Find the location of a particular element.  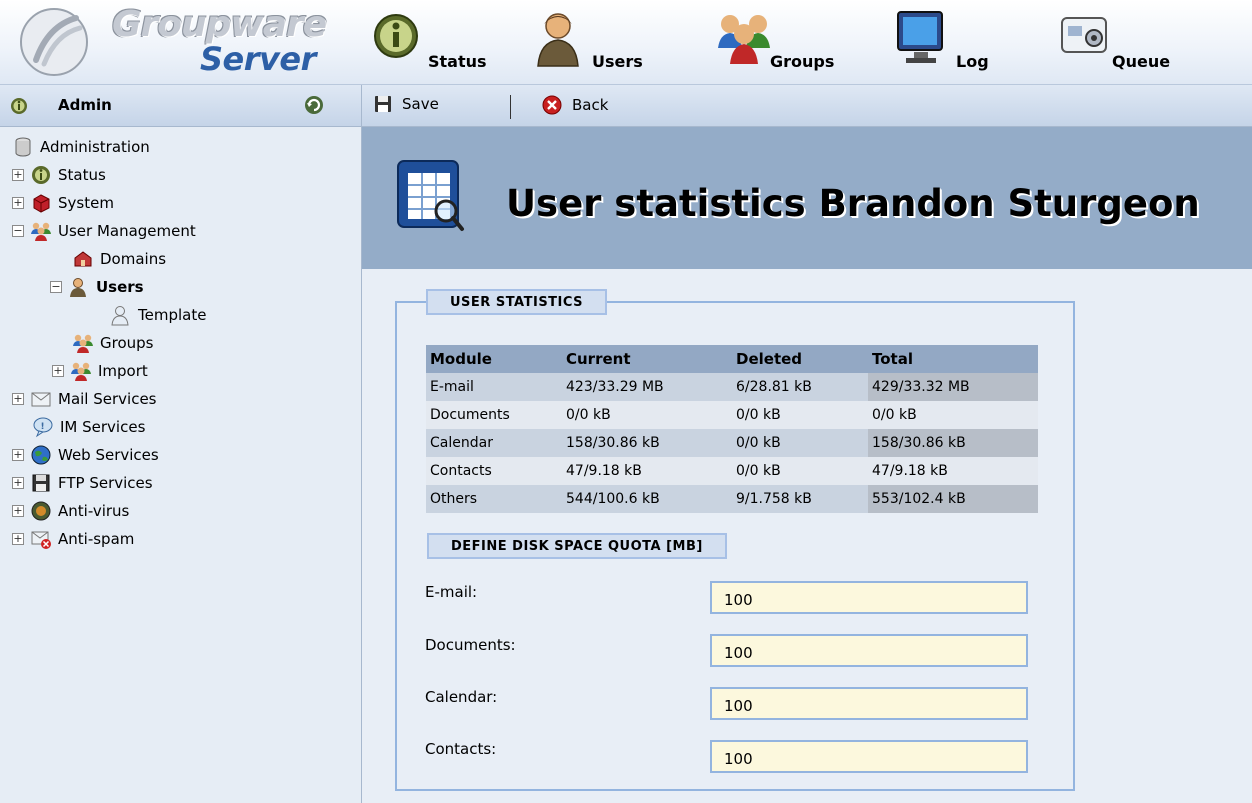

table-header-row: Module Current Deleted Total is located at coordinates (732, 359).